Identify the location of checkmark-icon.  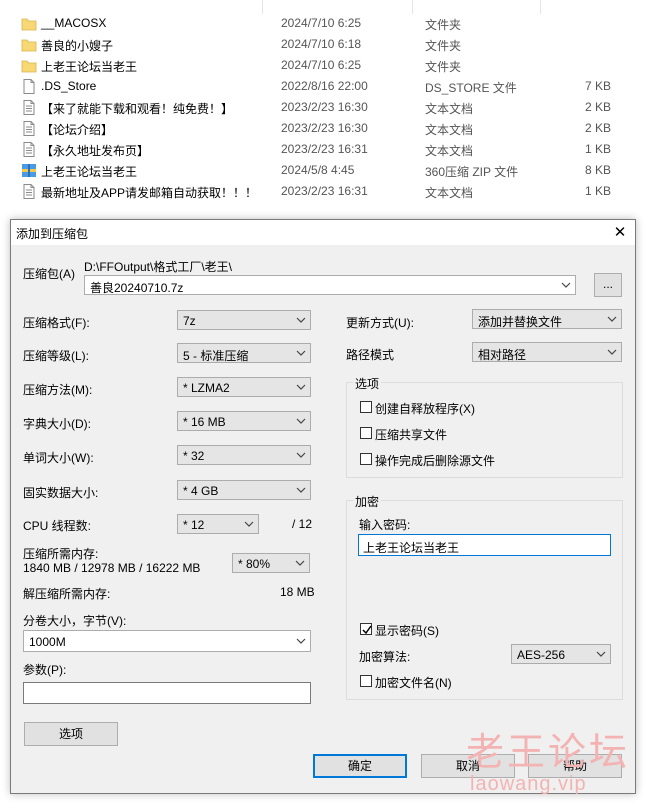
(367, 630).